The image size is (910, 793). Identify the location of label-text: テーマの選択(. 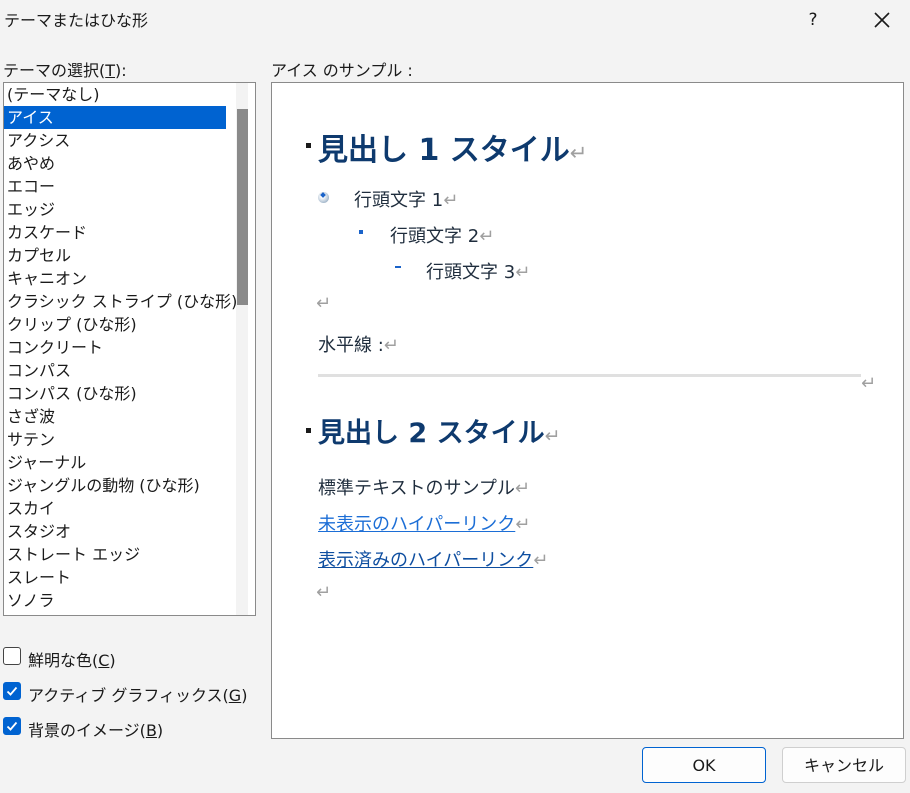
(54, 70).